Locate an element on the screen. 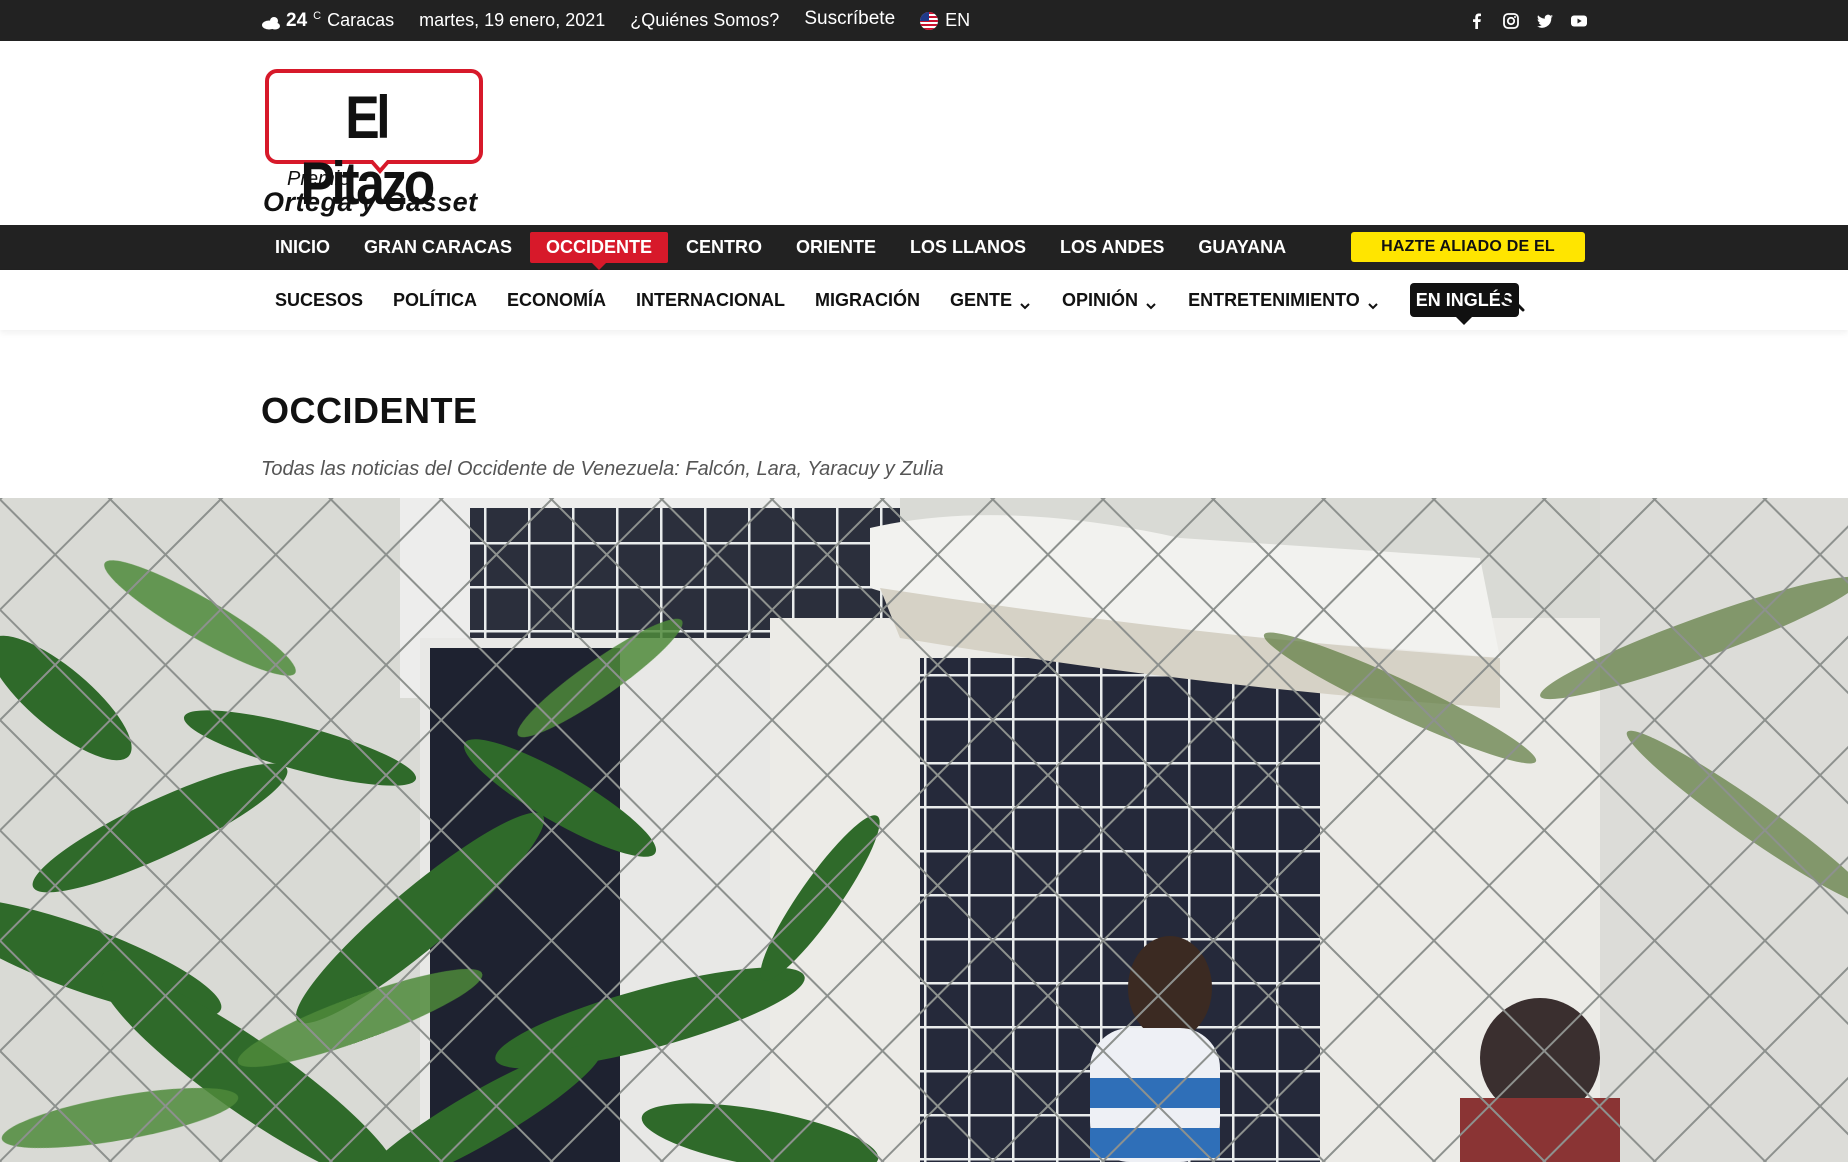 The image size is (1848, 1162). youtube-icon is located at coordinates (1579, 21).